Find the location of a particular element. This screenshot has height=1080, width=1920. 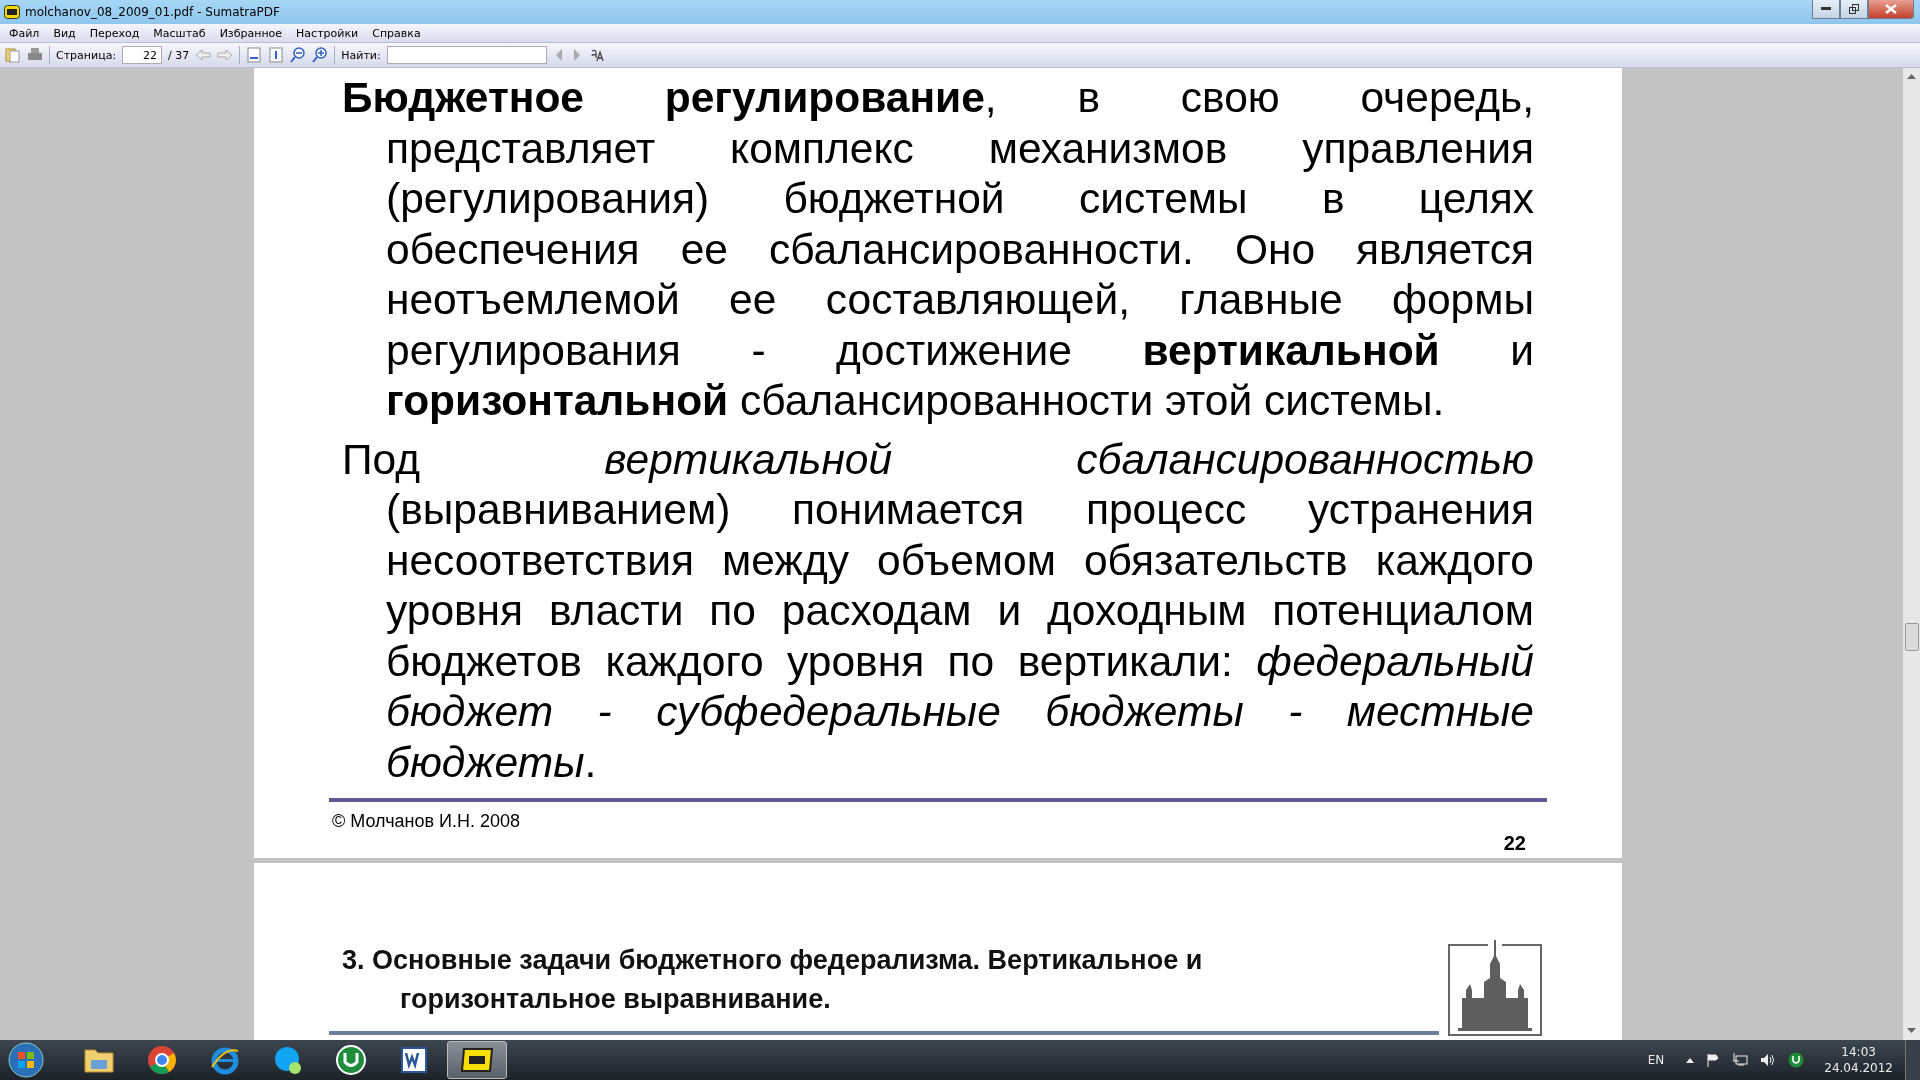

menu-item: Переход is located at coordinates (114, 33).